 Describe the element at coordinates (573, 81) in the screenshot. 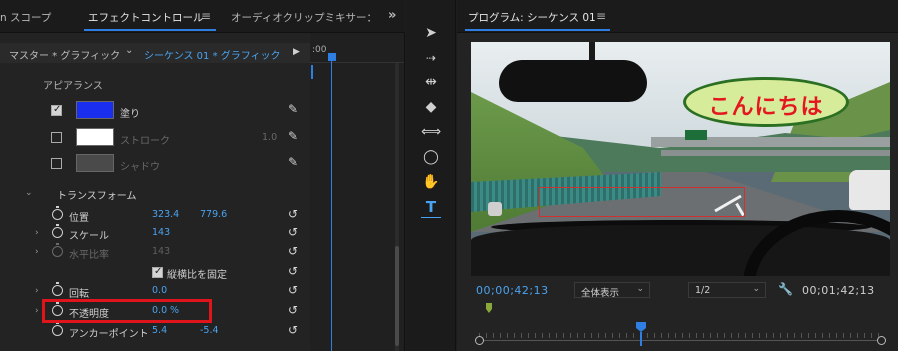

I see `video-rearview-mirror` at that location.